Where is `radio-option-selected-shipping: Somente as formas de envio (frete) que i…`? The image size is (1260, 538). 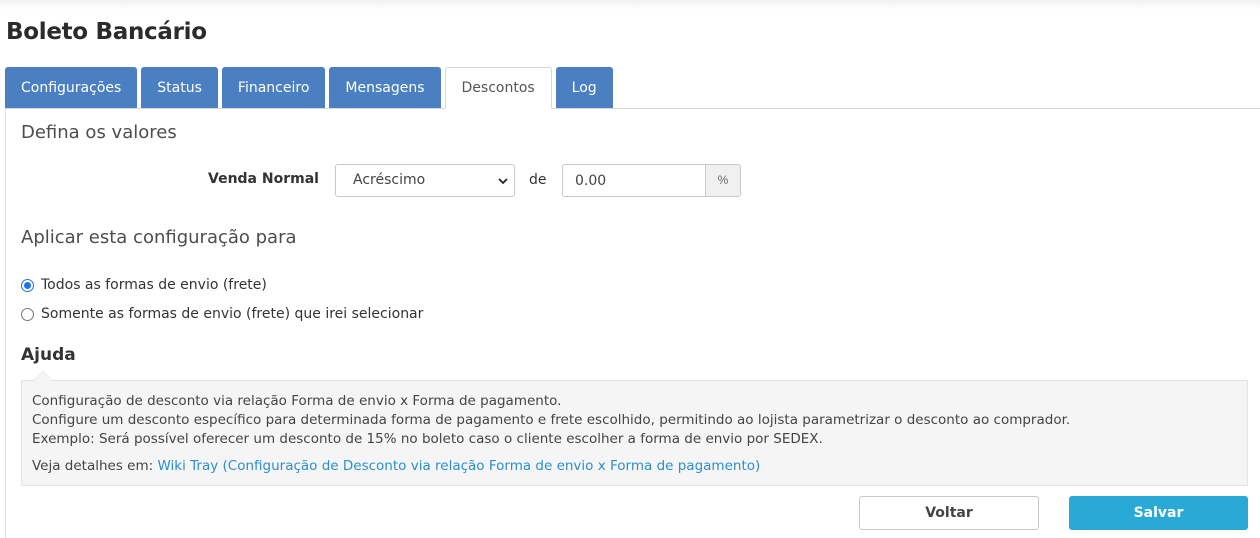
radio-option-selected-shipping: Somente as formas de envio (frete) que i… is located at coordinates (222, 314).